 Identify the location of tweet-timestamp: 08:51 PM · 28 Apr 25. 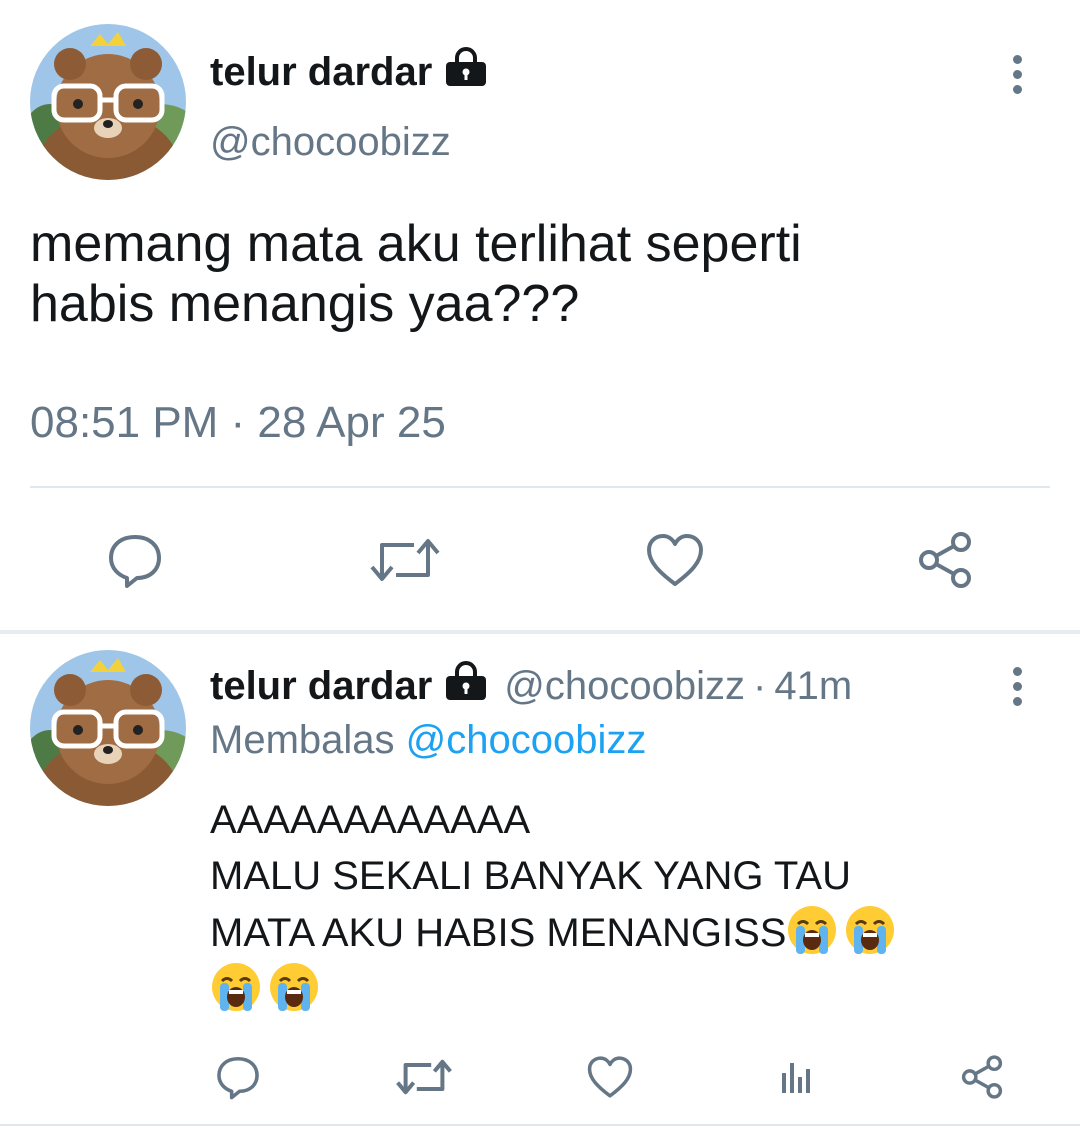
(238, 423).